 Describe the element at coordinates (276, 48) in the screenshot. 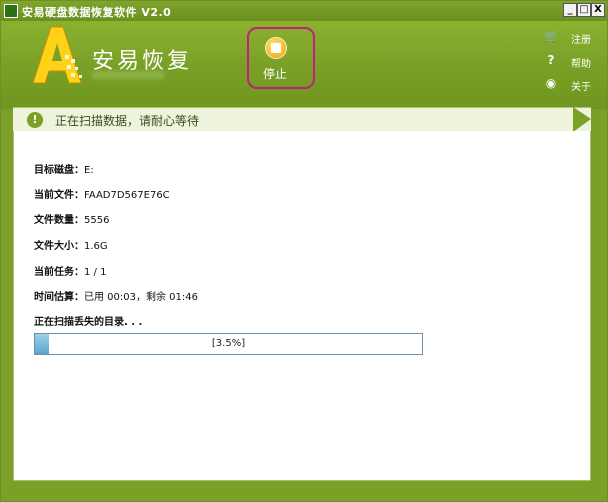

I see `stop-icon` at that location.